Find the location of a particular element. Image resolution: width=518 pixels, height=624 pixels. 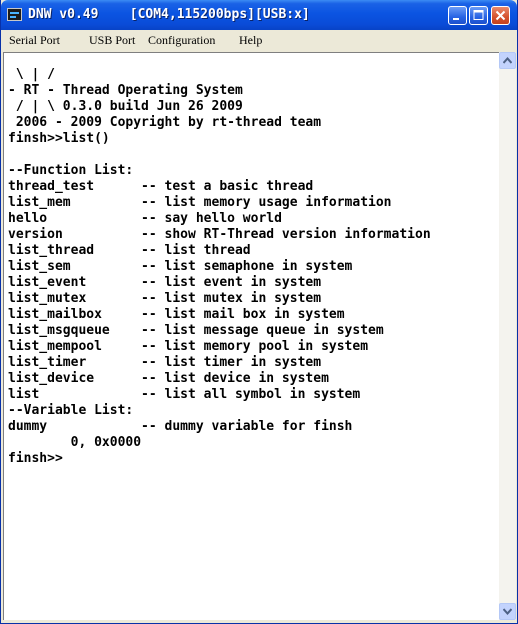

terminal-line: 2006 - 2009 Copyright by rt-thread team is located at coordinates (165, 122).